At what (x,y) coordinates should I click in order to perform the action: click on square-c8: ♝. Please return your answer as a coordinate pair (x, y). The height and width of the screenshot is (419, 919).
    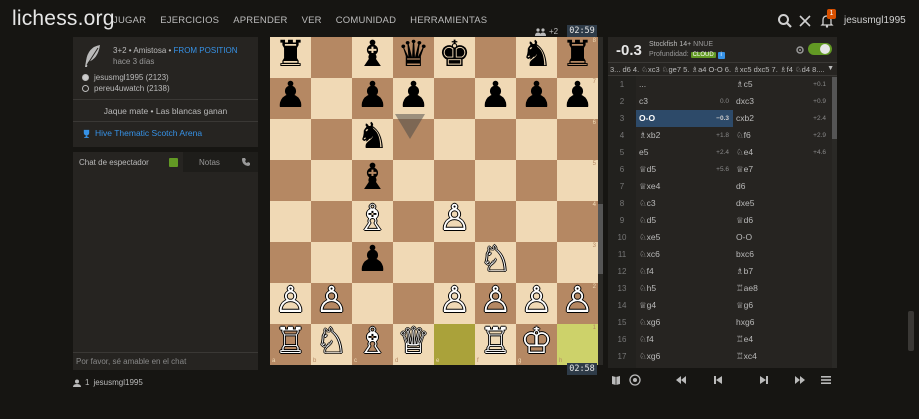
    Looking at the image, I should click on (372, 56).